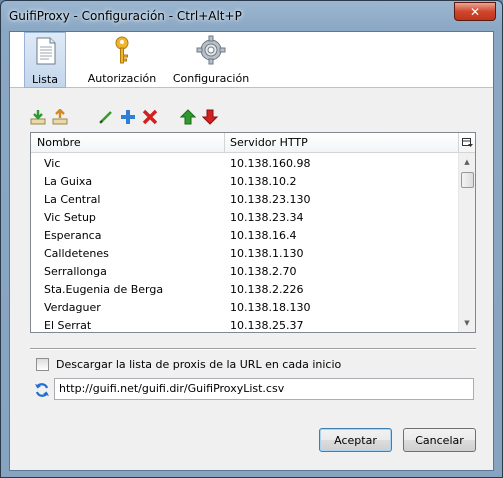 Image resolution: width=503 pixels, height=478 pixels. Describe the element at coordinates (211, 50) in the screenshot. I see `gear-icon` at that location.